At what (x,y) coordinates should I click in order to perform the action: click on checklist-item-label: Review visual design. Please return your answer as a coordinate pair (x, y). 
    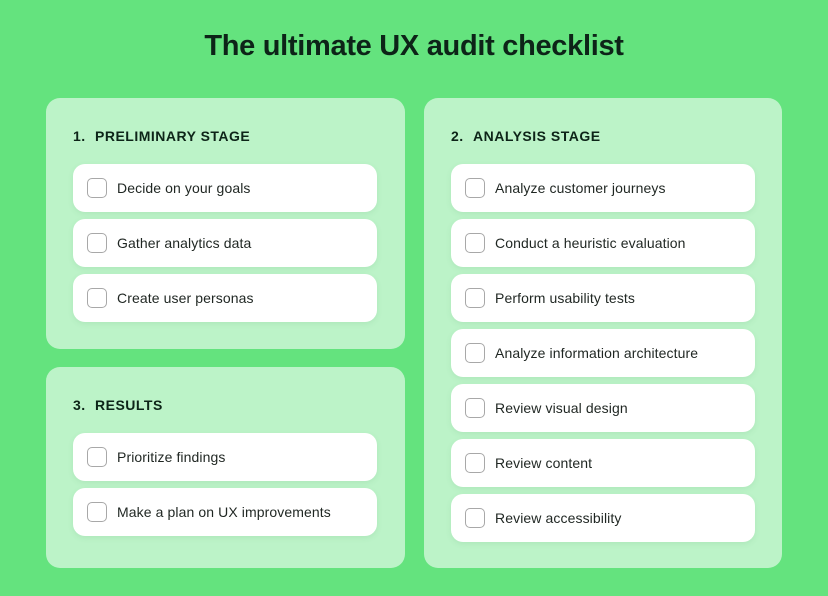
    Looking at the image, I should click on (561, 408).